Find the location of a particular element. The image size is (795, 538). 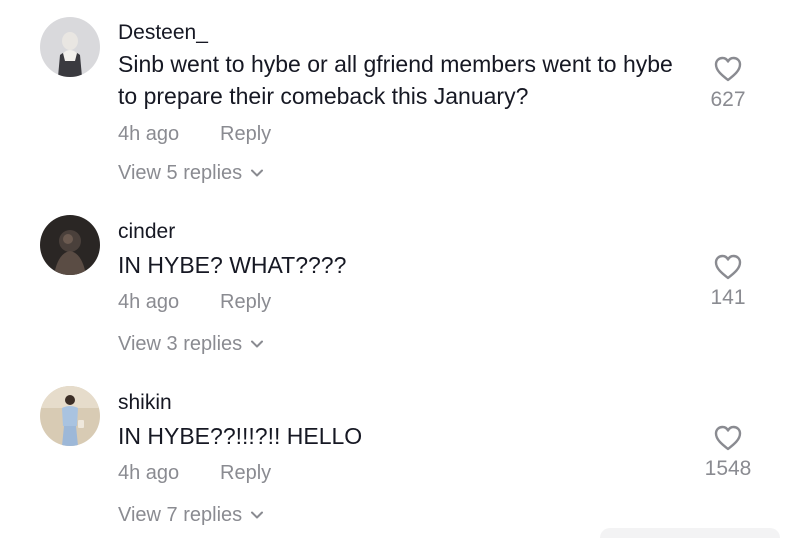

view-replies-button: View 5 replies is located at coordinates (191, 173).